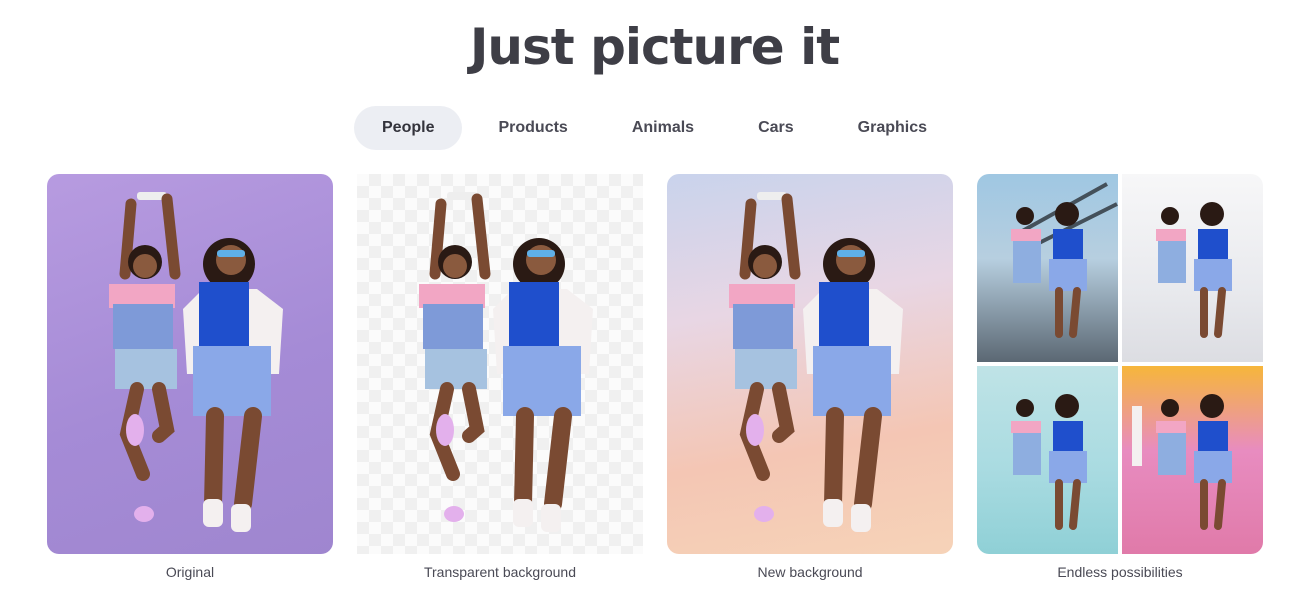 The height and width of the screenshot is (615, 1309). I want to click on page-title: Just picture it, so click(654, 47).